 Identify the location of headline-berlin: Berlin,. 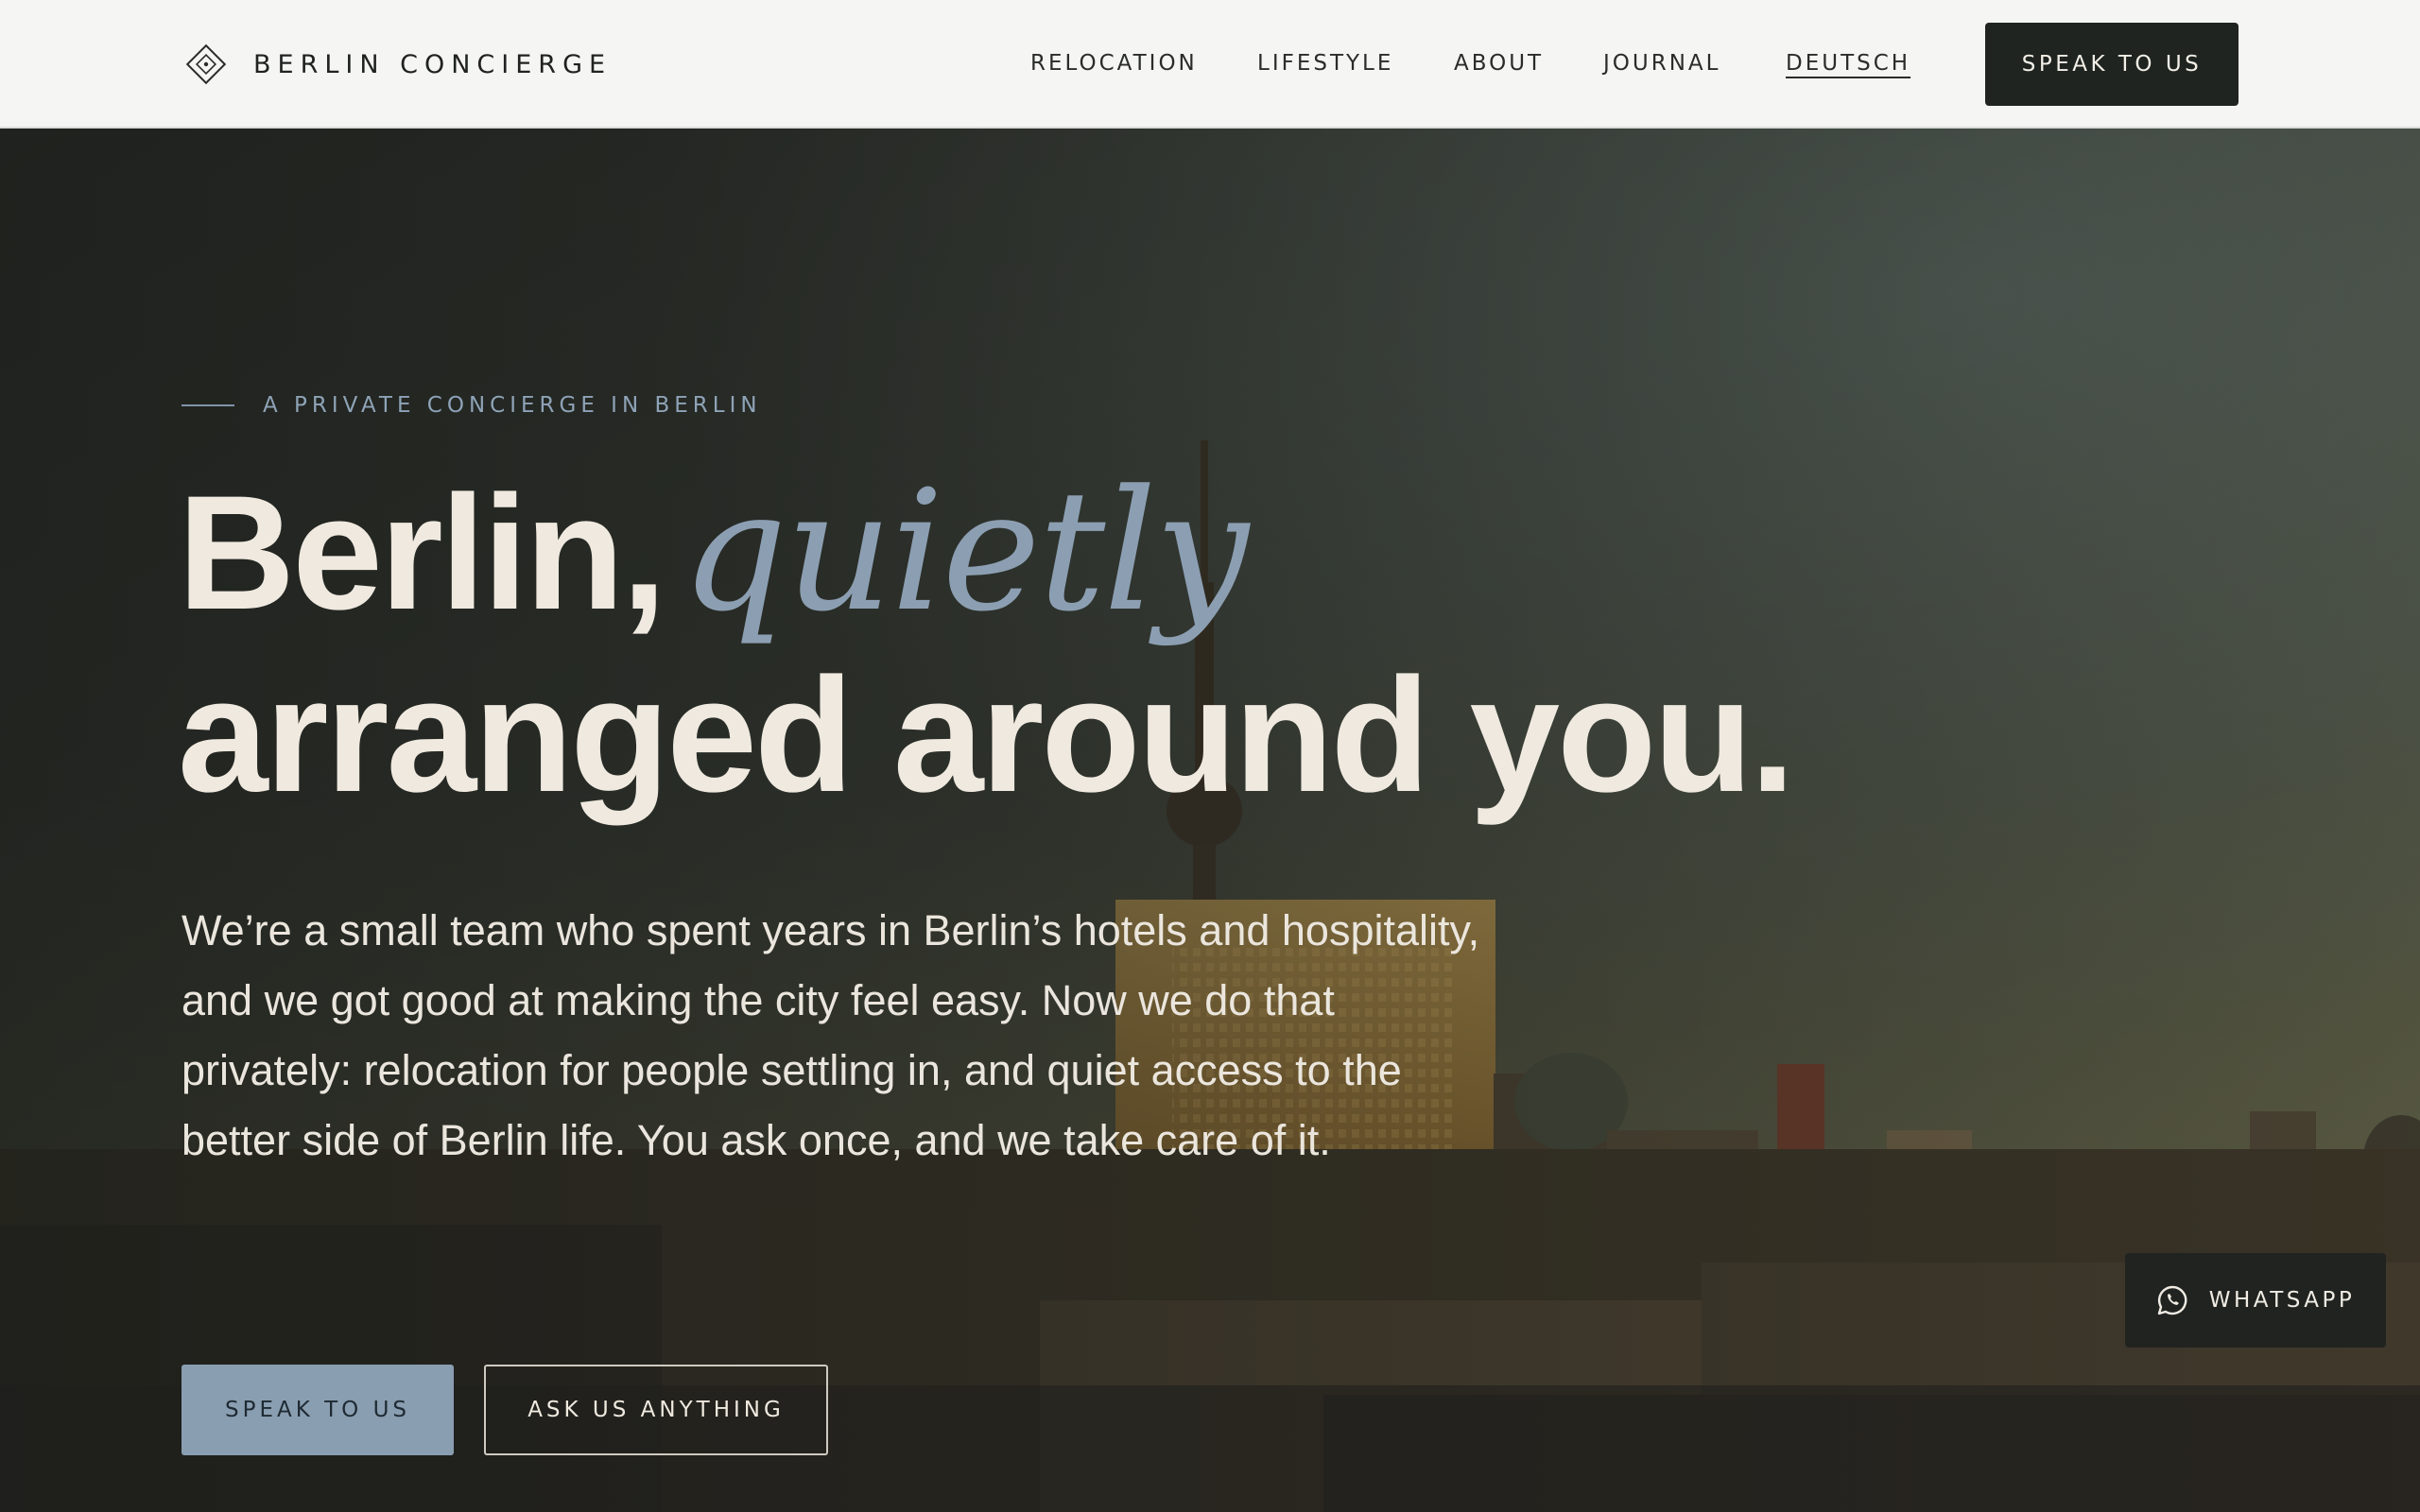
(422, 553).